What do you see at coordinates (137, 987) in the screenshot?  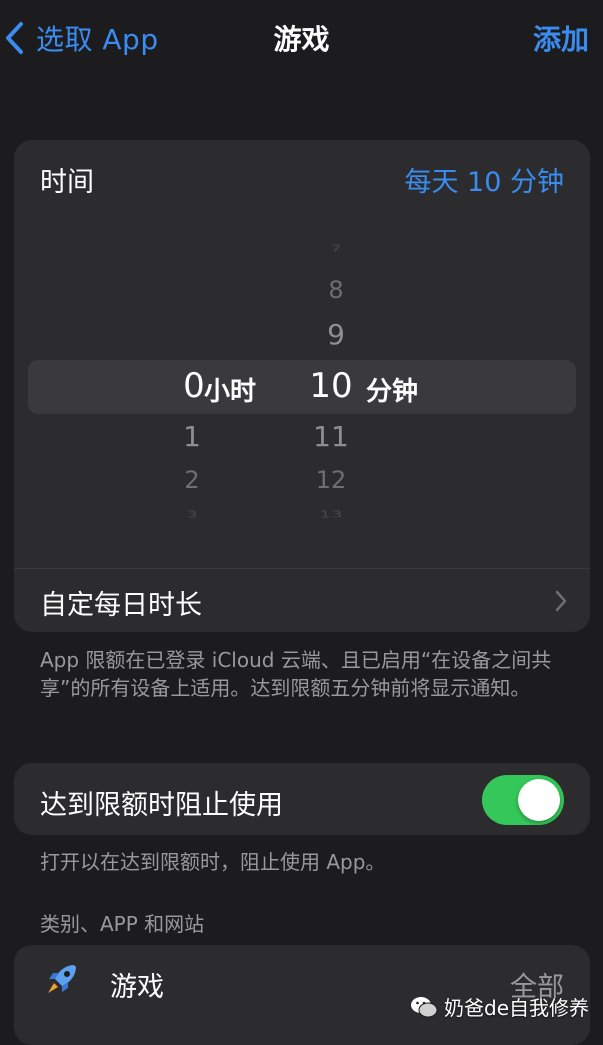 I see `games-label: 游戏` at bounding box center [137, 987].